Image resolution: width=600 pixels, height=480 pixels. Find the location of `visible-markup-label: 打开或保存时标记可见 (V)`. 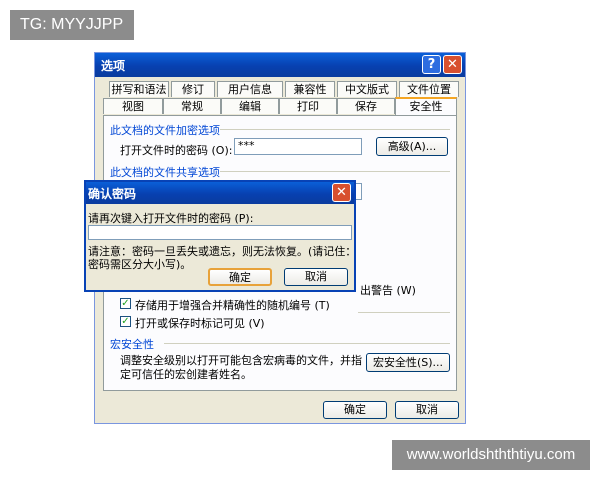

visible-markup-label: 打开或保存时标记可见 (V) is located at coordinates (200, 323).